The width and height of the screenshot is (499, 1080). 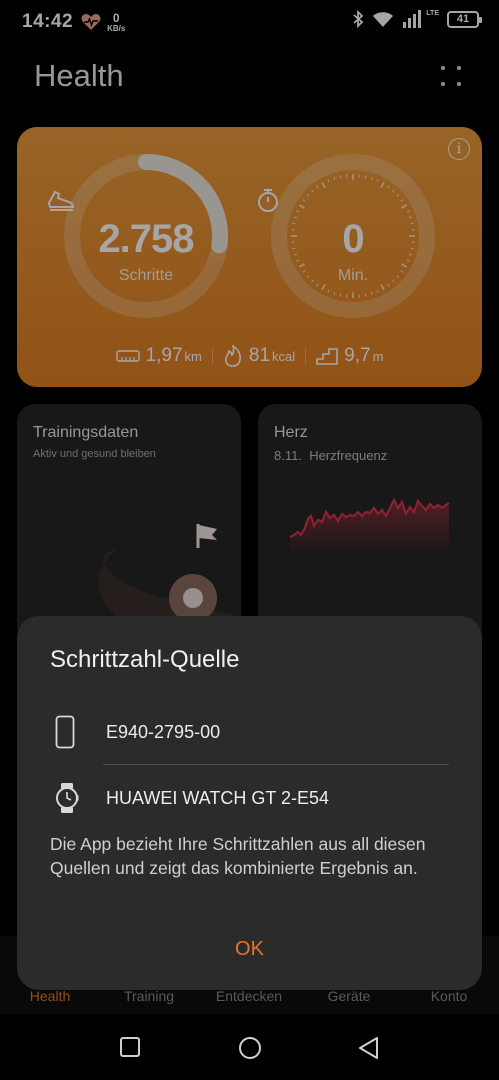 What do you see at coordinates (276, 764) in the screenshot?
I see `source-divider` at bounding box center [276, 764].